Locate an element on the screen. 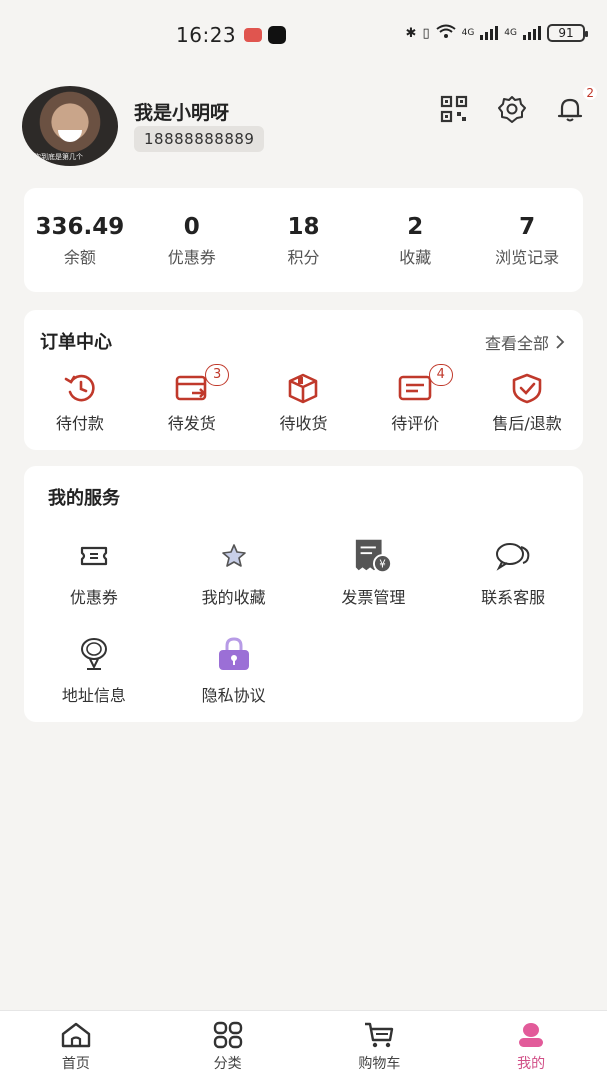 Image resolution: width=607 pixels, height=1080 pixels. tiktok-icon is located at coordinates (277, 35).